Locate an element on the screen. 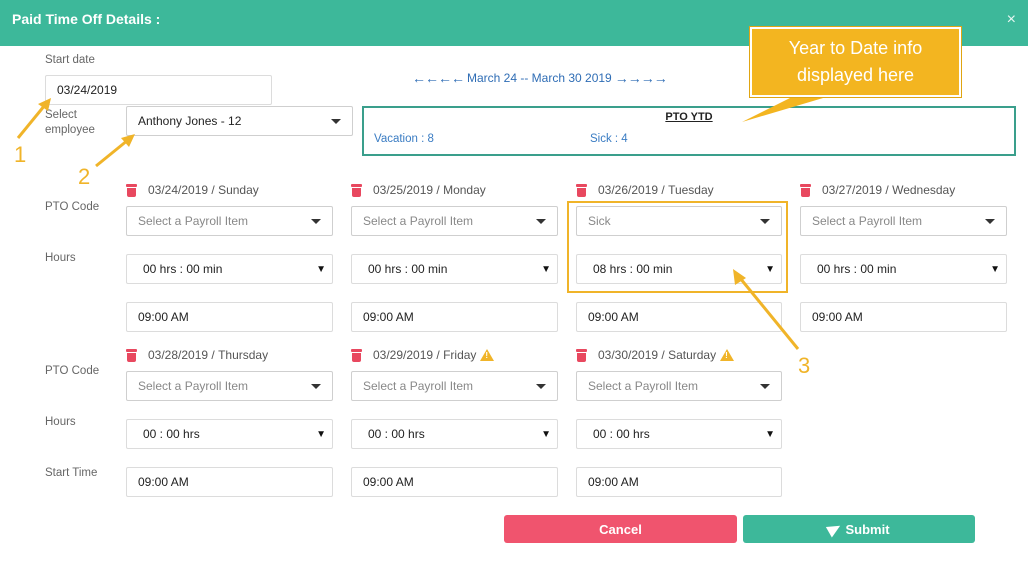 The width and height of the screenshot is (1028, 561). callout-tail is located at coordinates (791, 107).